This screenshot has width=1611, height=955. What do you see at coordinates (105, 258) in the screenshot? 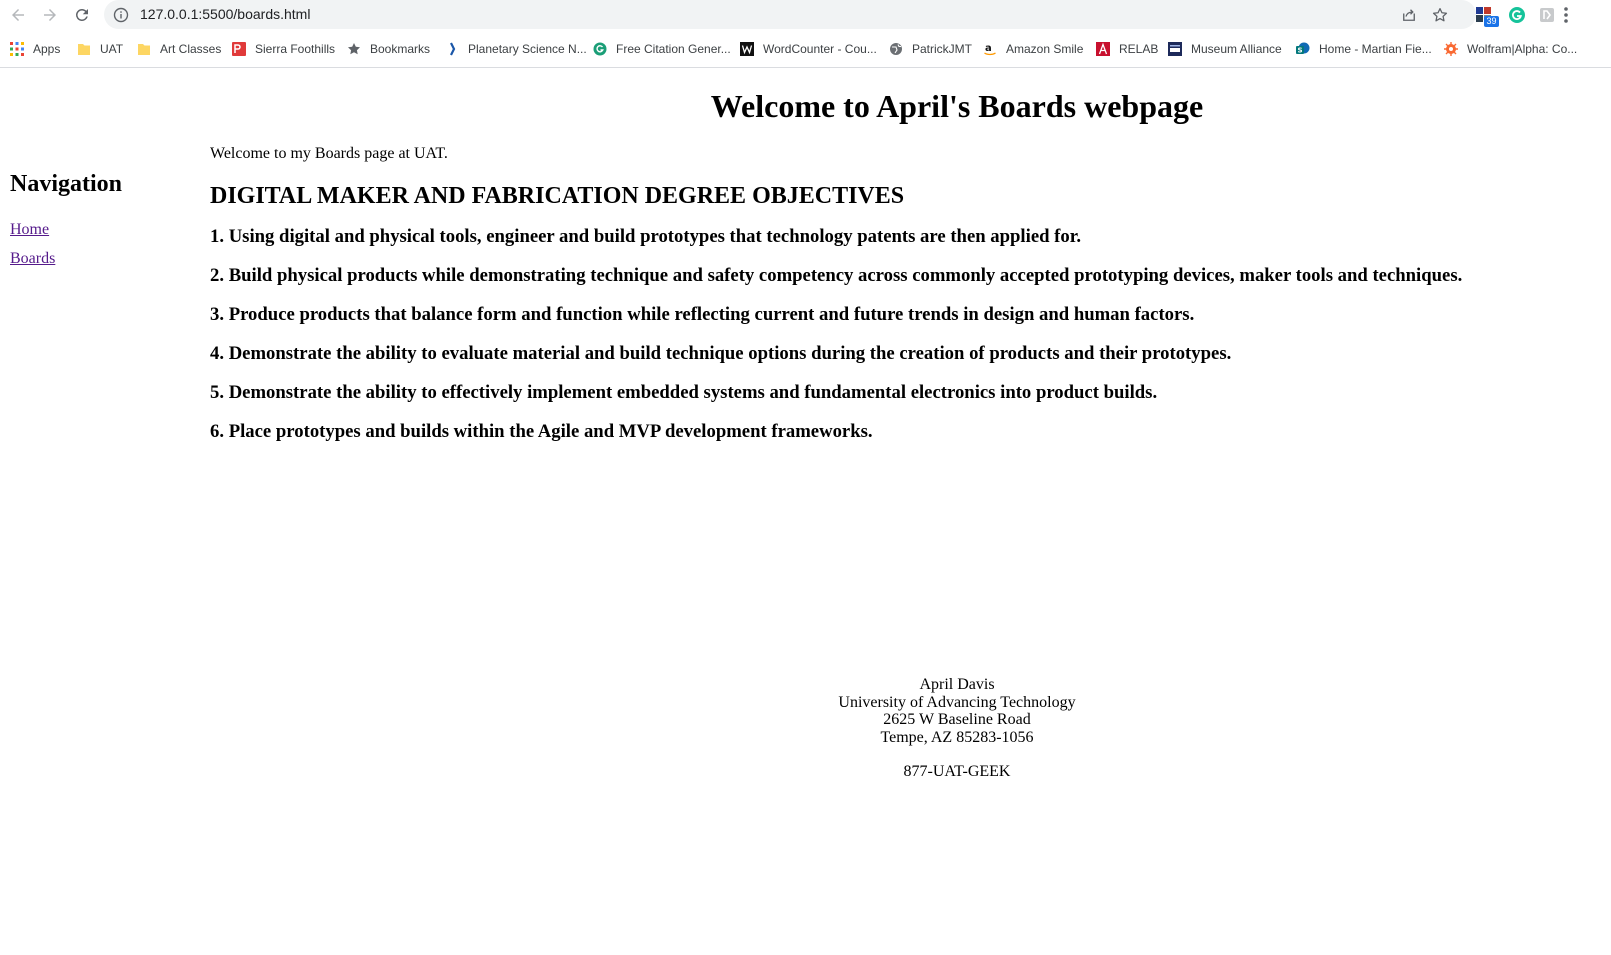
I see `nav-link-boards: Boards` at bounding box center [105, 258].